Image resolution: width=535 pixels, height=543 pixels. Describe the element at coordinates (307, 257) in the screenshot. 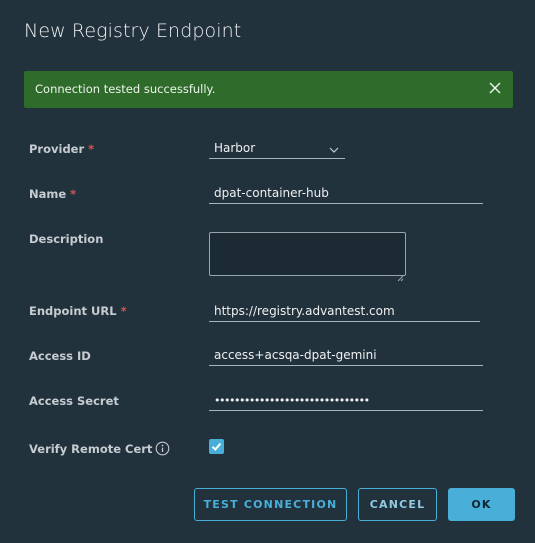

I see `description-textarea` at that location.